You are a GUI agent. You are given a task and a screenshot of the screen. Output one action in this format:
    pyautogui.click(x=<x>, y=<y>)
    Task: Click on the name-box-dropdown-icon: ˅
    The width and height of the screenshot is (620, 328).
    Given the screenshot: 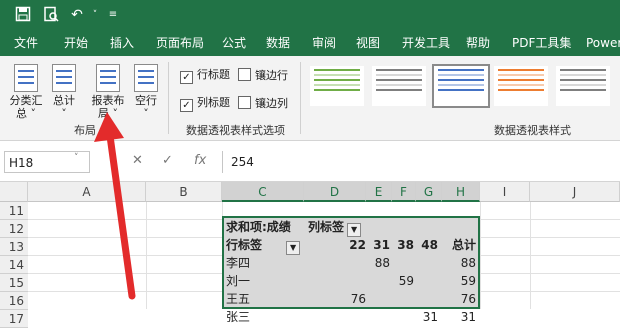 What is the action you would take?
    pyautogui.click(x=76, y=158)
    